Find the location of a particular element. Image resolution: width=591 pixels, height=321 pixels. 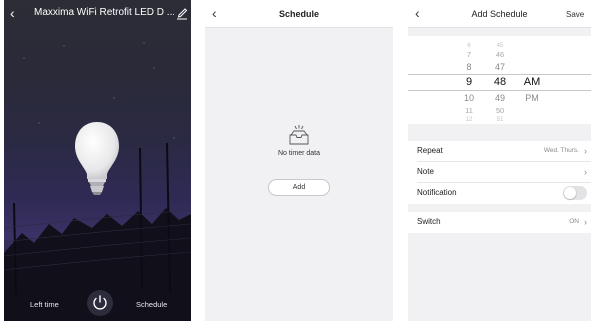

period-selected: AM is located at coordinates (532, 82).